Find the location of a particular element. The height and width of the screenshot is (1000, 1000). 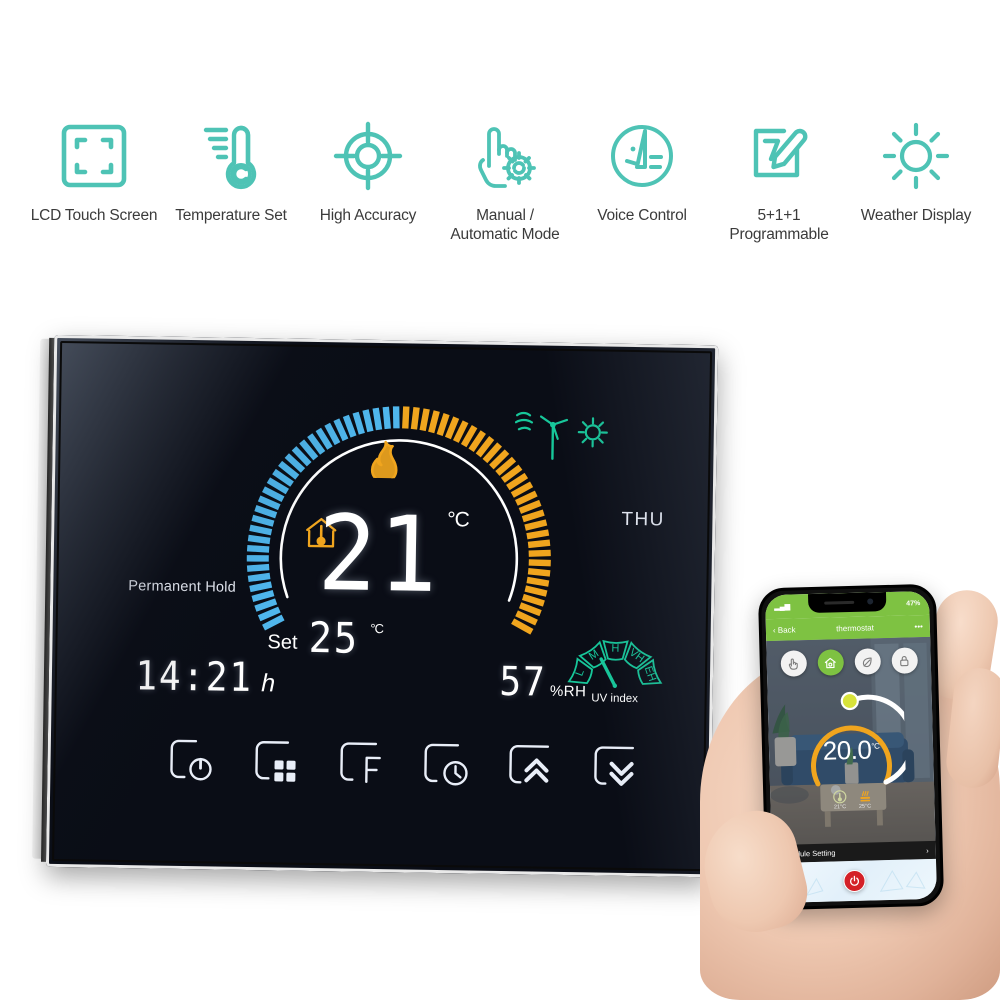

flame-icon is located at coordinates (385, 462).